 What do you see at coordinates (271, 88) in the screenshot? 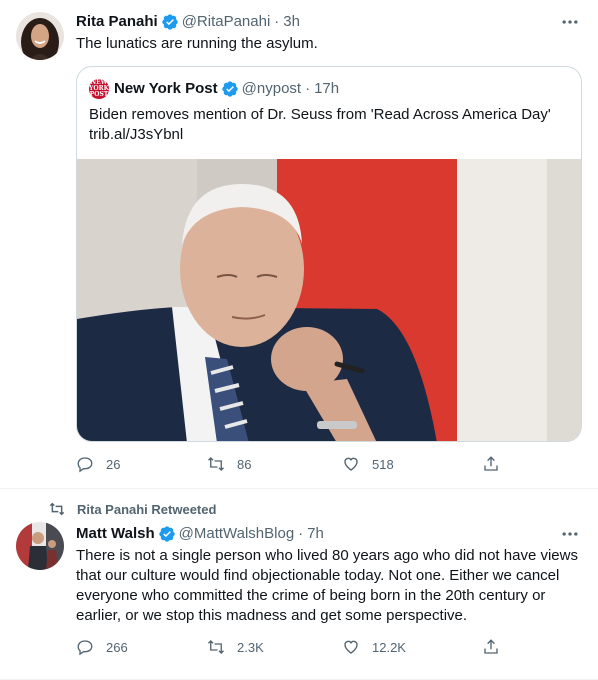
I see `quote-author-handle: @nypost` at bounding box center [271, 88].